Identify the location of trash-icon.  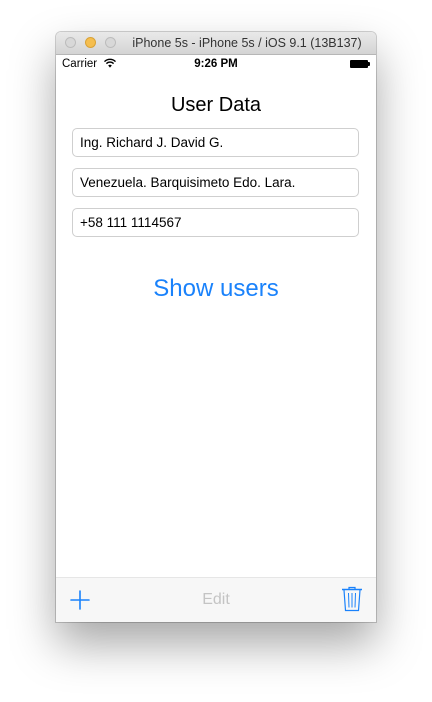
(352, 599).